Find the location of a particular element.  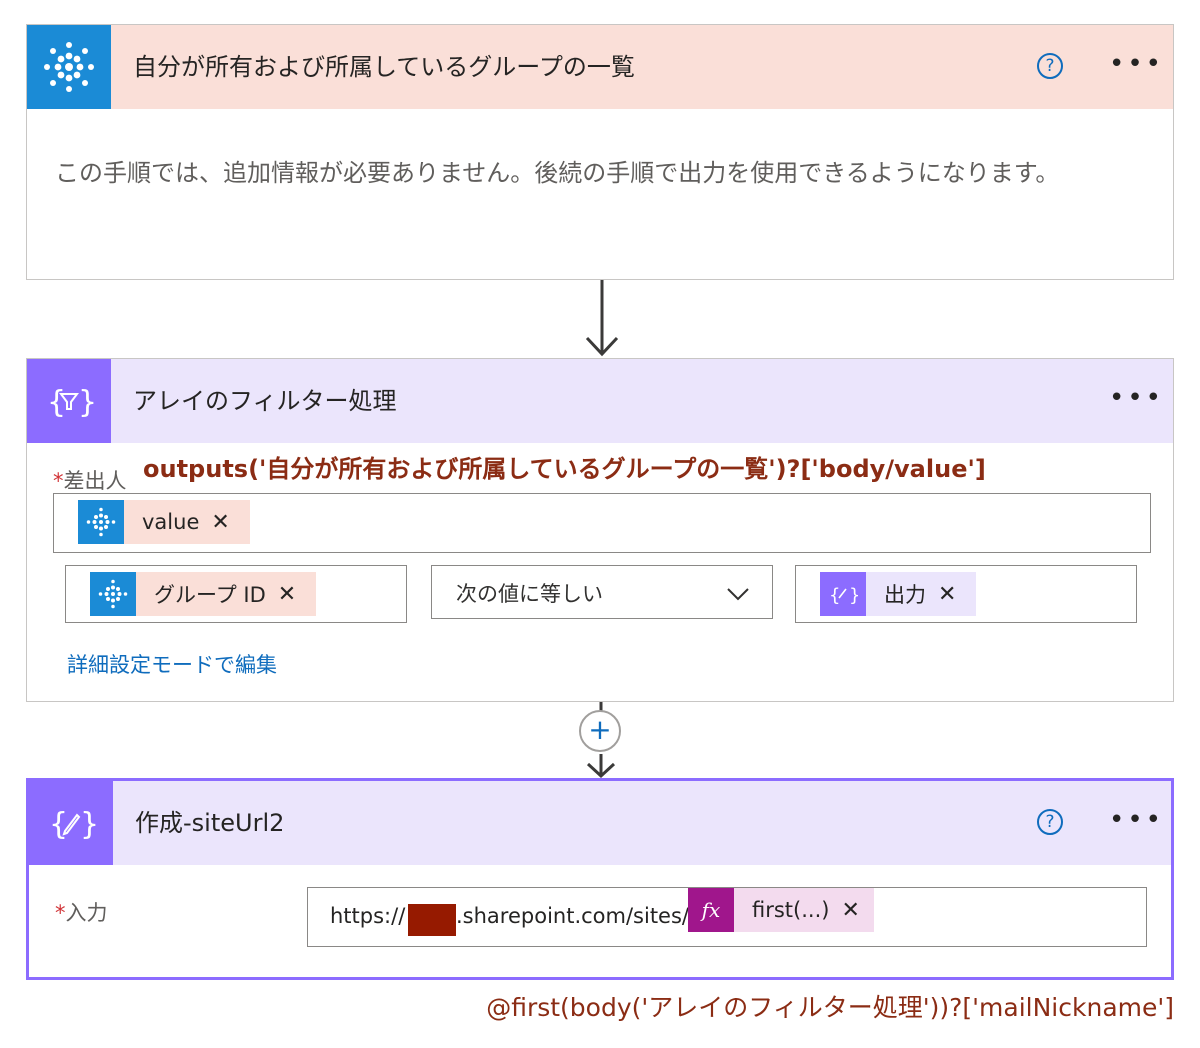

redacted-block is located at coordinates (432, 920).